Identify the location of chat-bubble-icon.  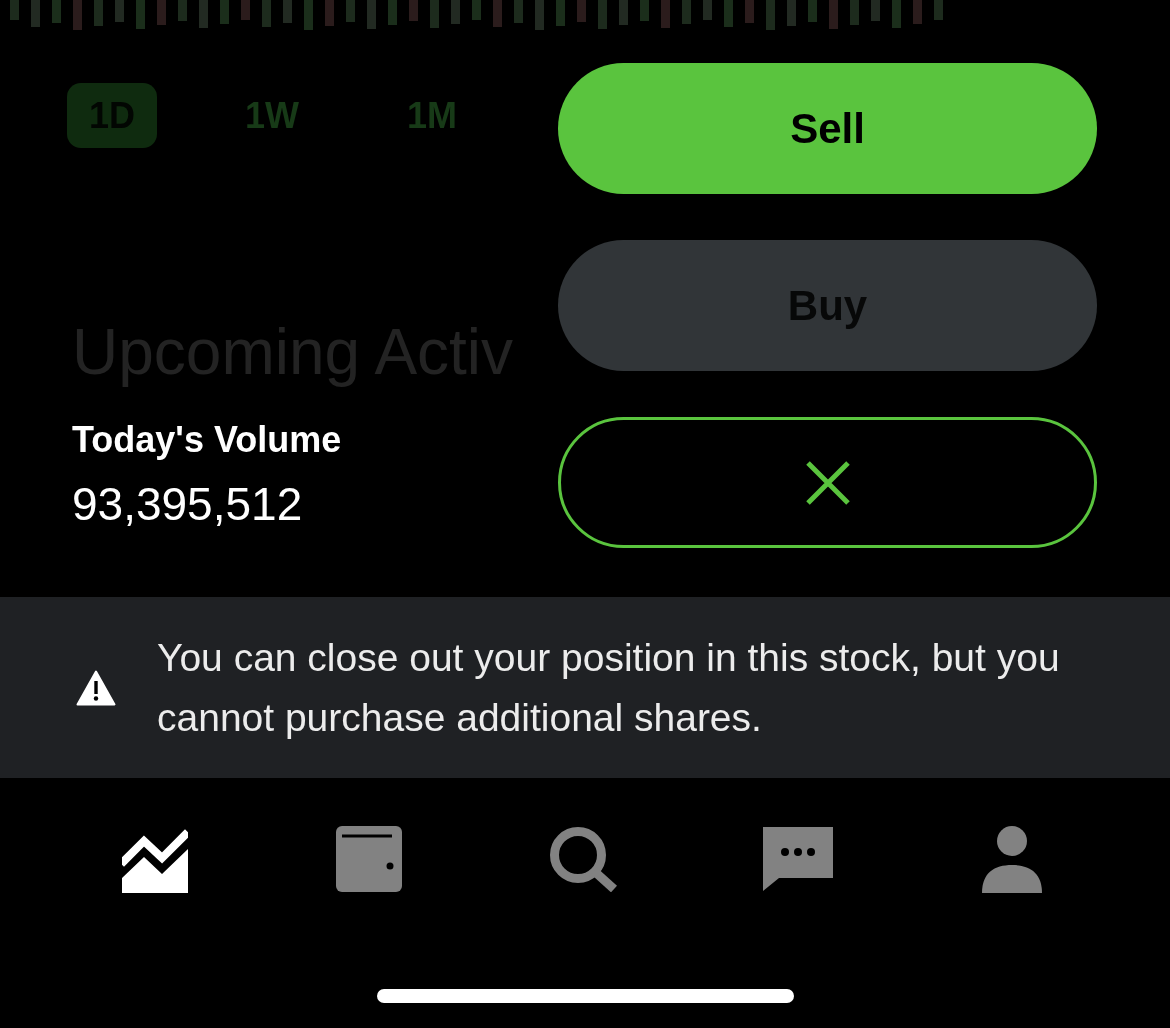
(797, 859).